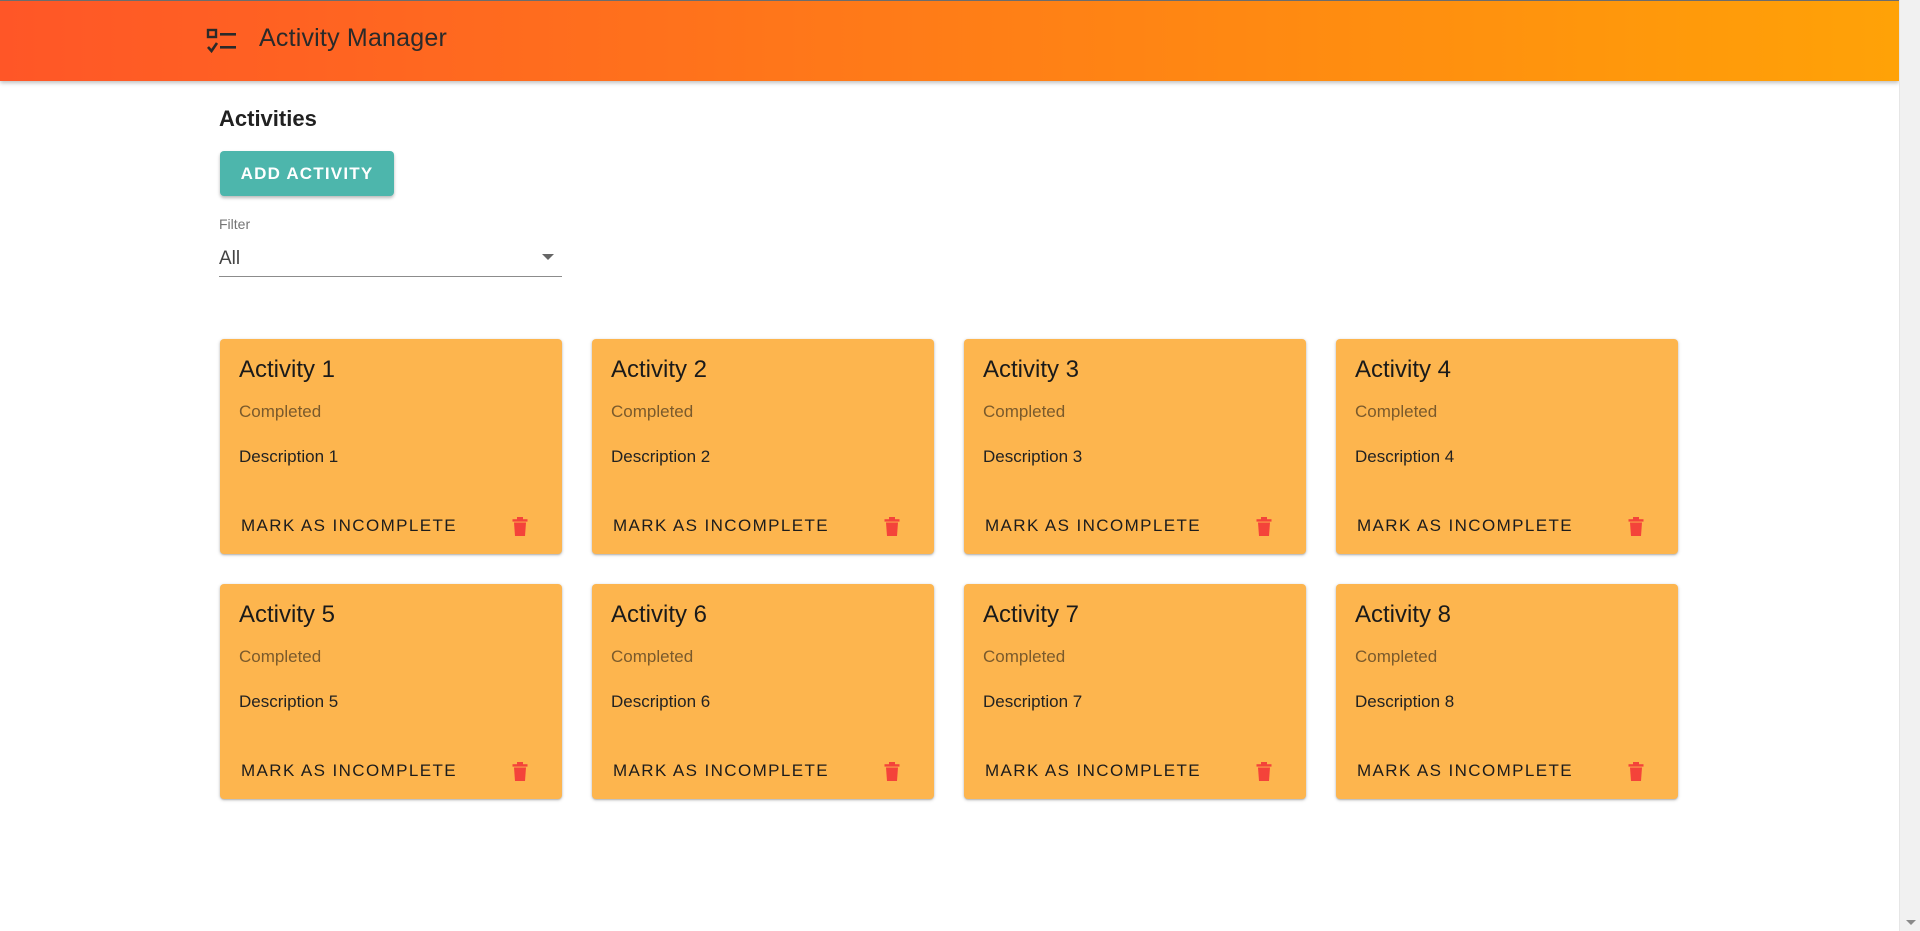 This screenshot has height=931, width=1920. I want to click on activity-title: Activity 1, so click(287, 369).